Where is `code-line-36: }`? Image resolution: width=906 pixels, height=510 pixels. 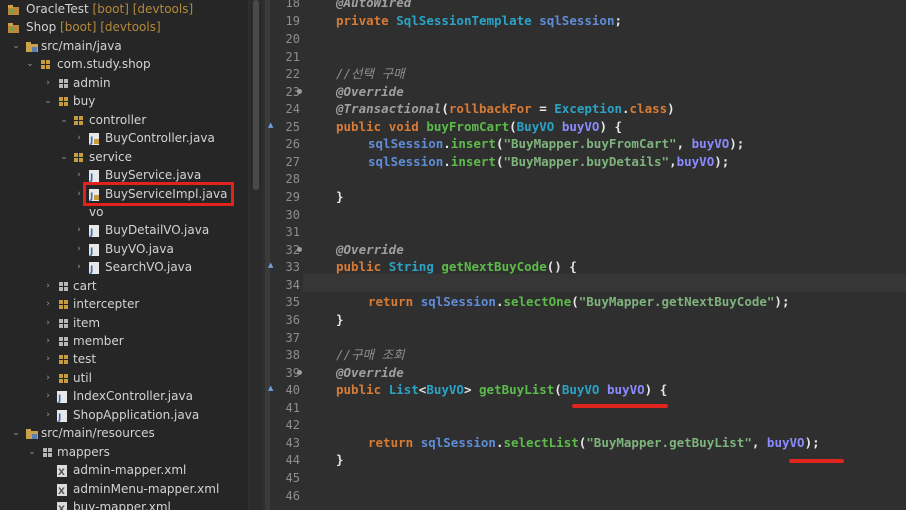 code-line-36: } is located at coordinates (340, 320).